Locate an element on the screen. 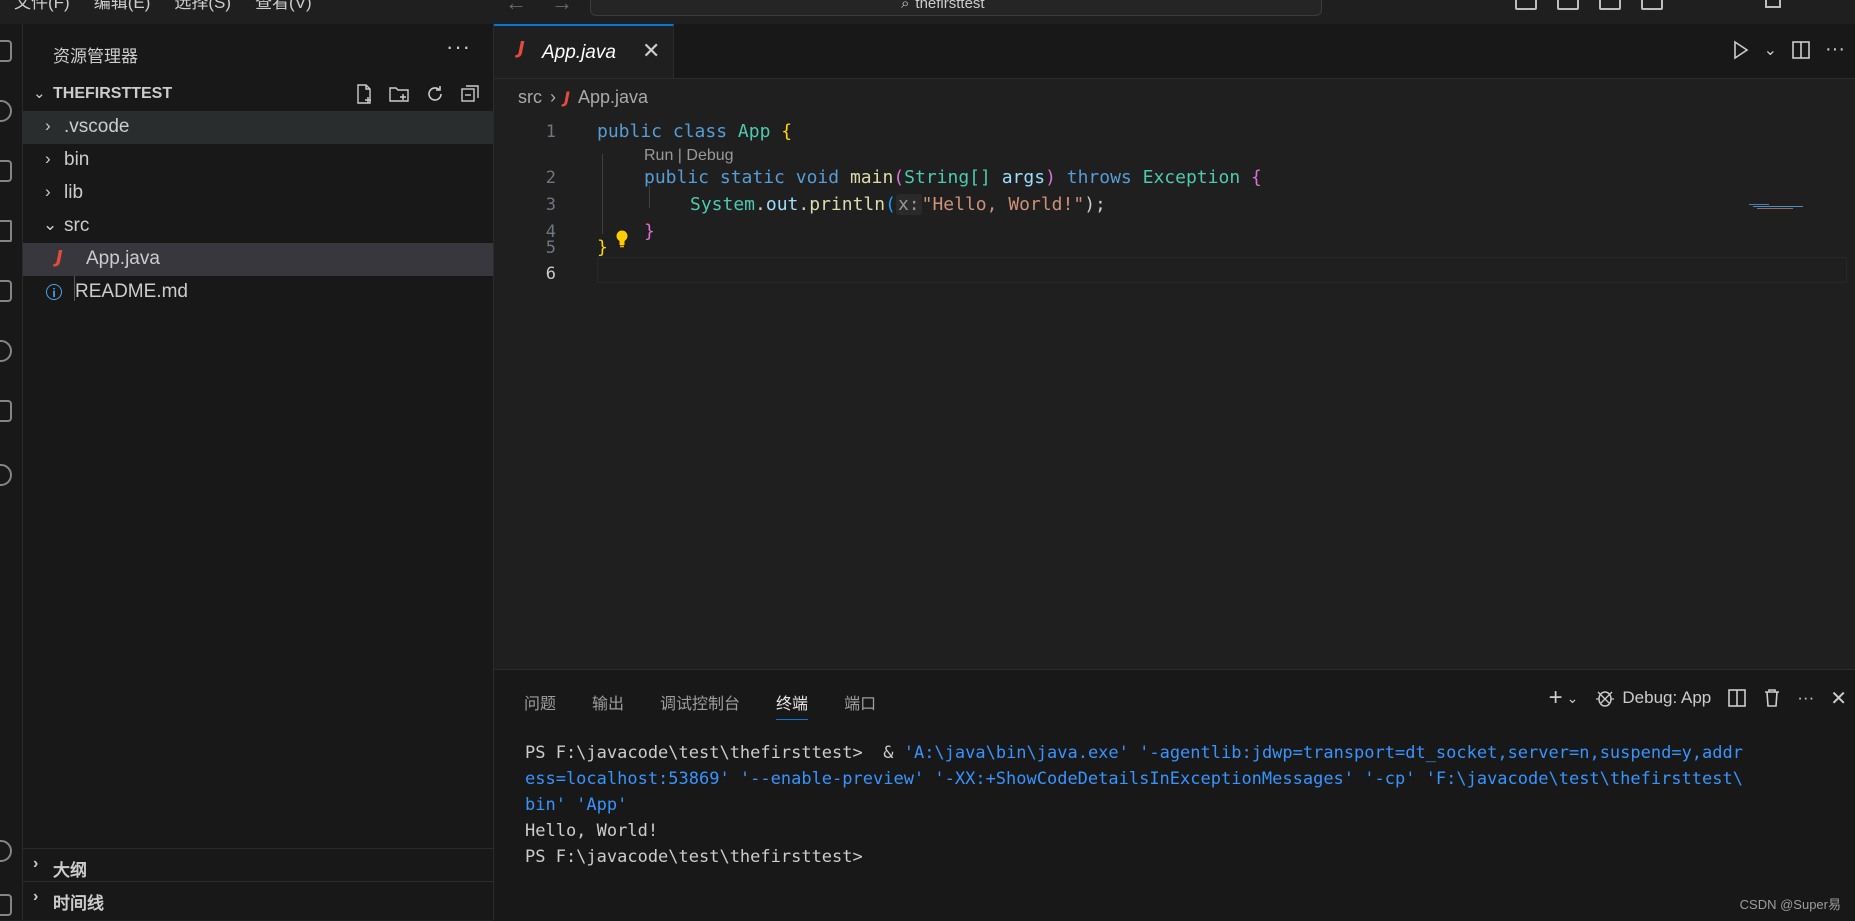  new-folder-icon is located at coordinates (399, 94).